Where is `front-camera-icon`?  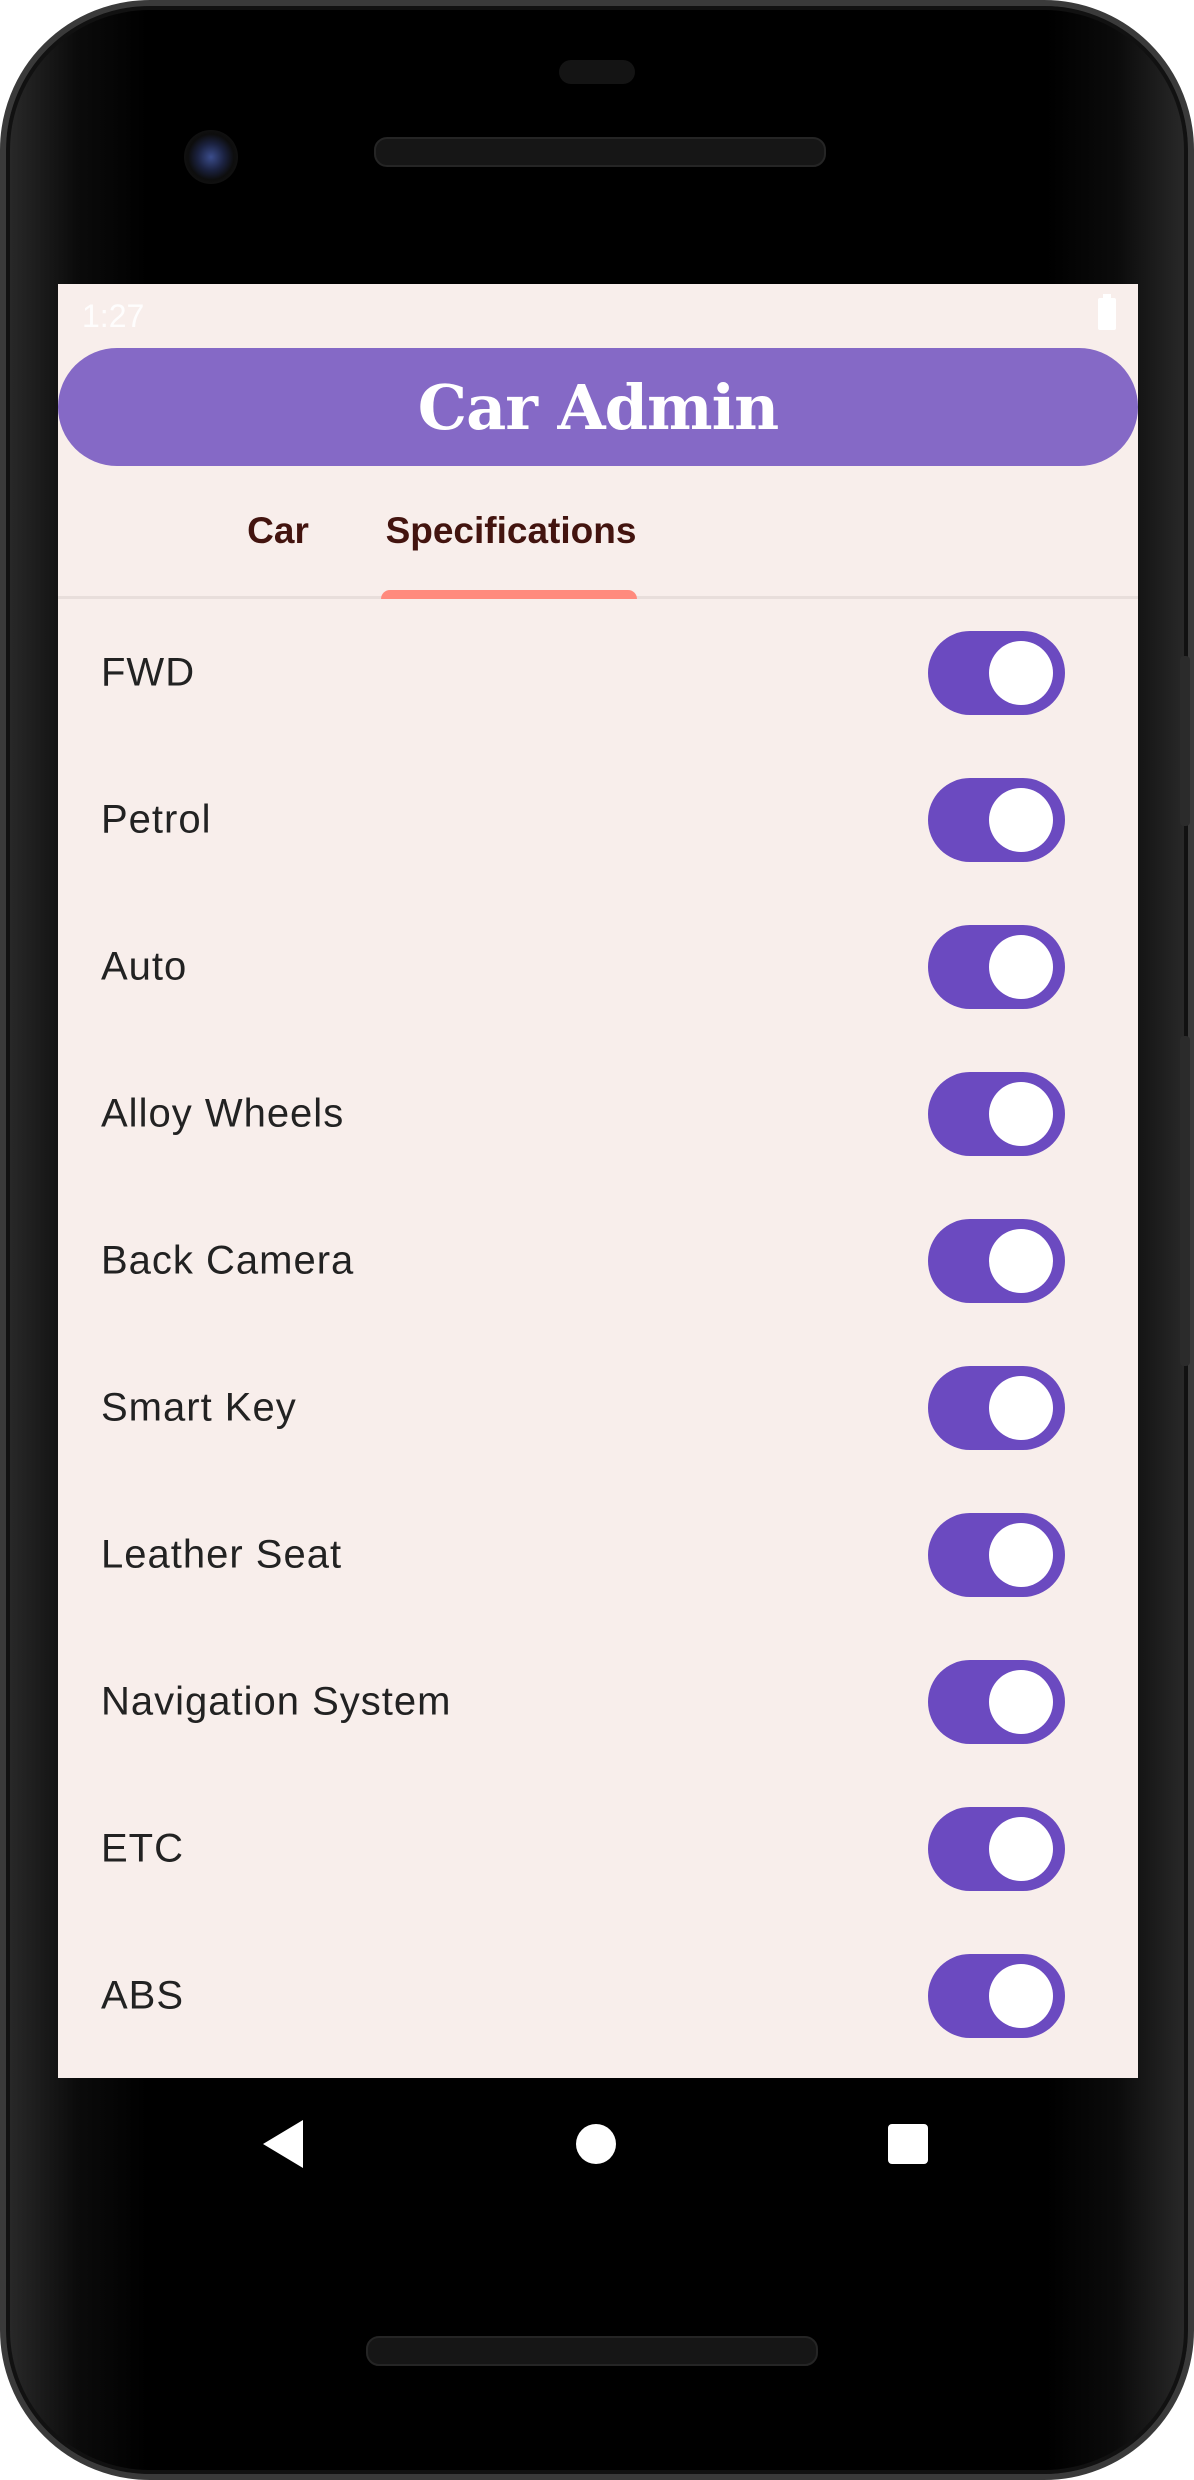
front-camera-icon is located at coordinates (211, 157).